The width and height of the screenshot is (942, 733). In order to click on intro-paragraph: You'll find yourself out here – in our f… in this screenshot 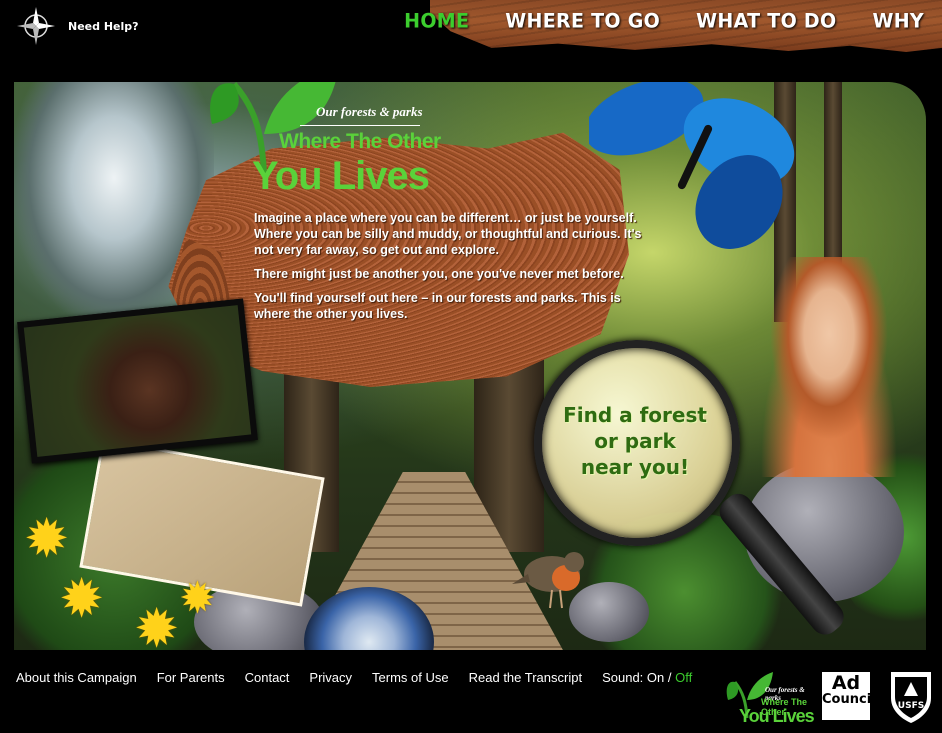, I will do `click(437, 306)`.